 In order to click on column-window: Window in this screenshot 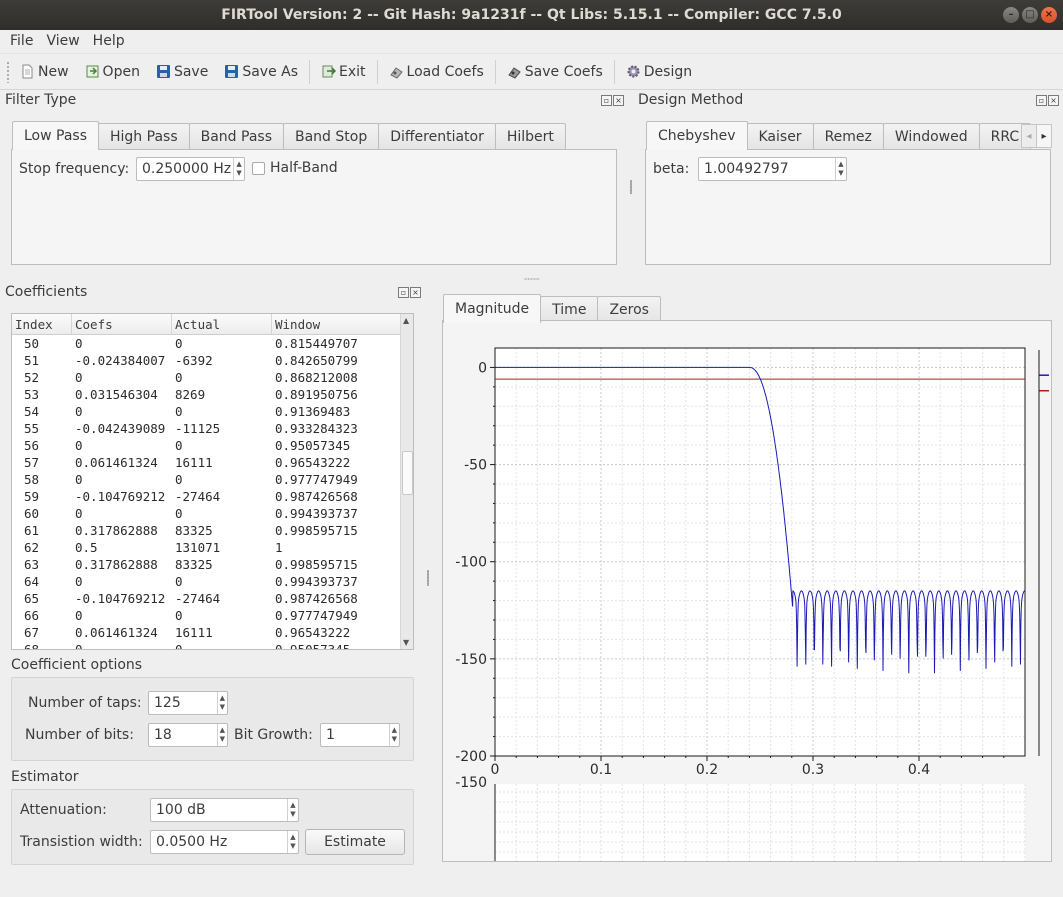, I will do `click(336, 324)`.